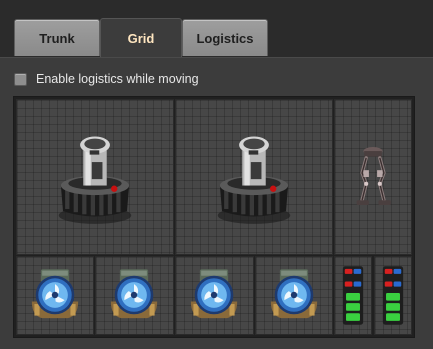 Image resolution: width=433 pixels, height=349 pixels. I want to click on tab-trunk: Trunk, so click(57, 37).